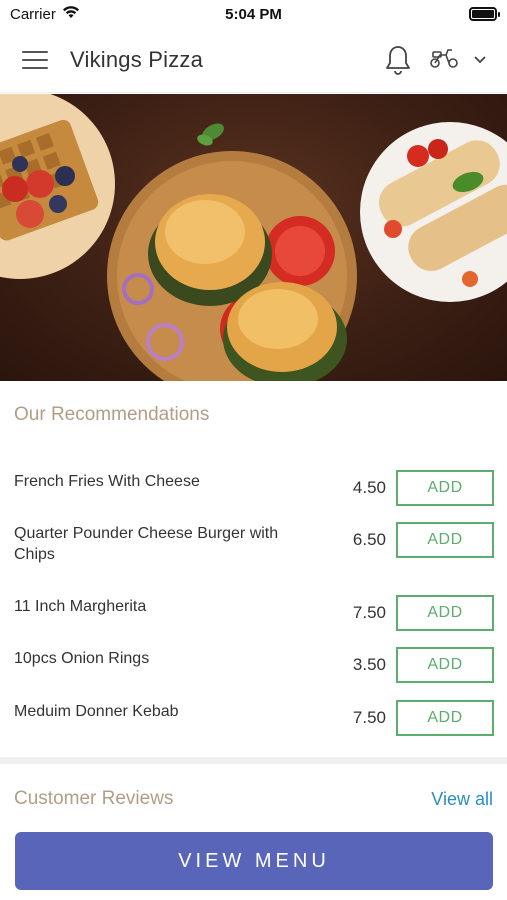  What do you see at coordinates (398, 60) in the screenshot?
I see `bell-icon` at bounding box center [398, 60].